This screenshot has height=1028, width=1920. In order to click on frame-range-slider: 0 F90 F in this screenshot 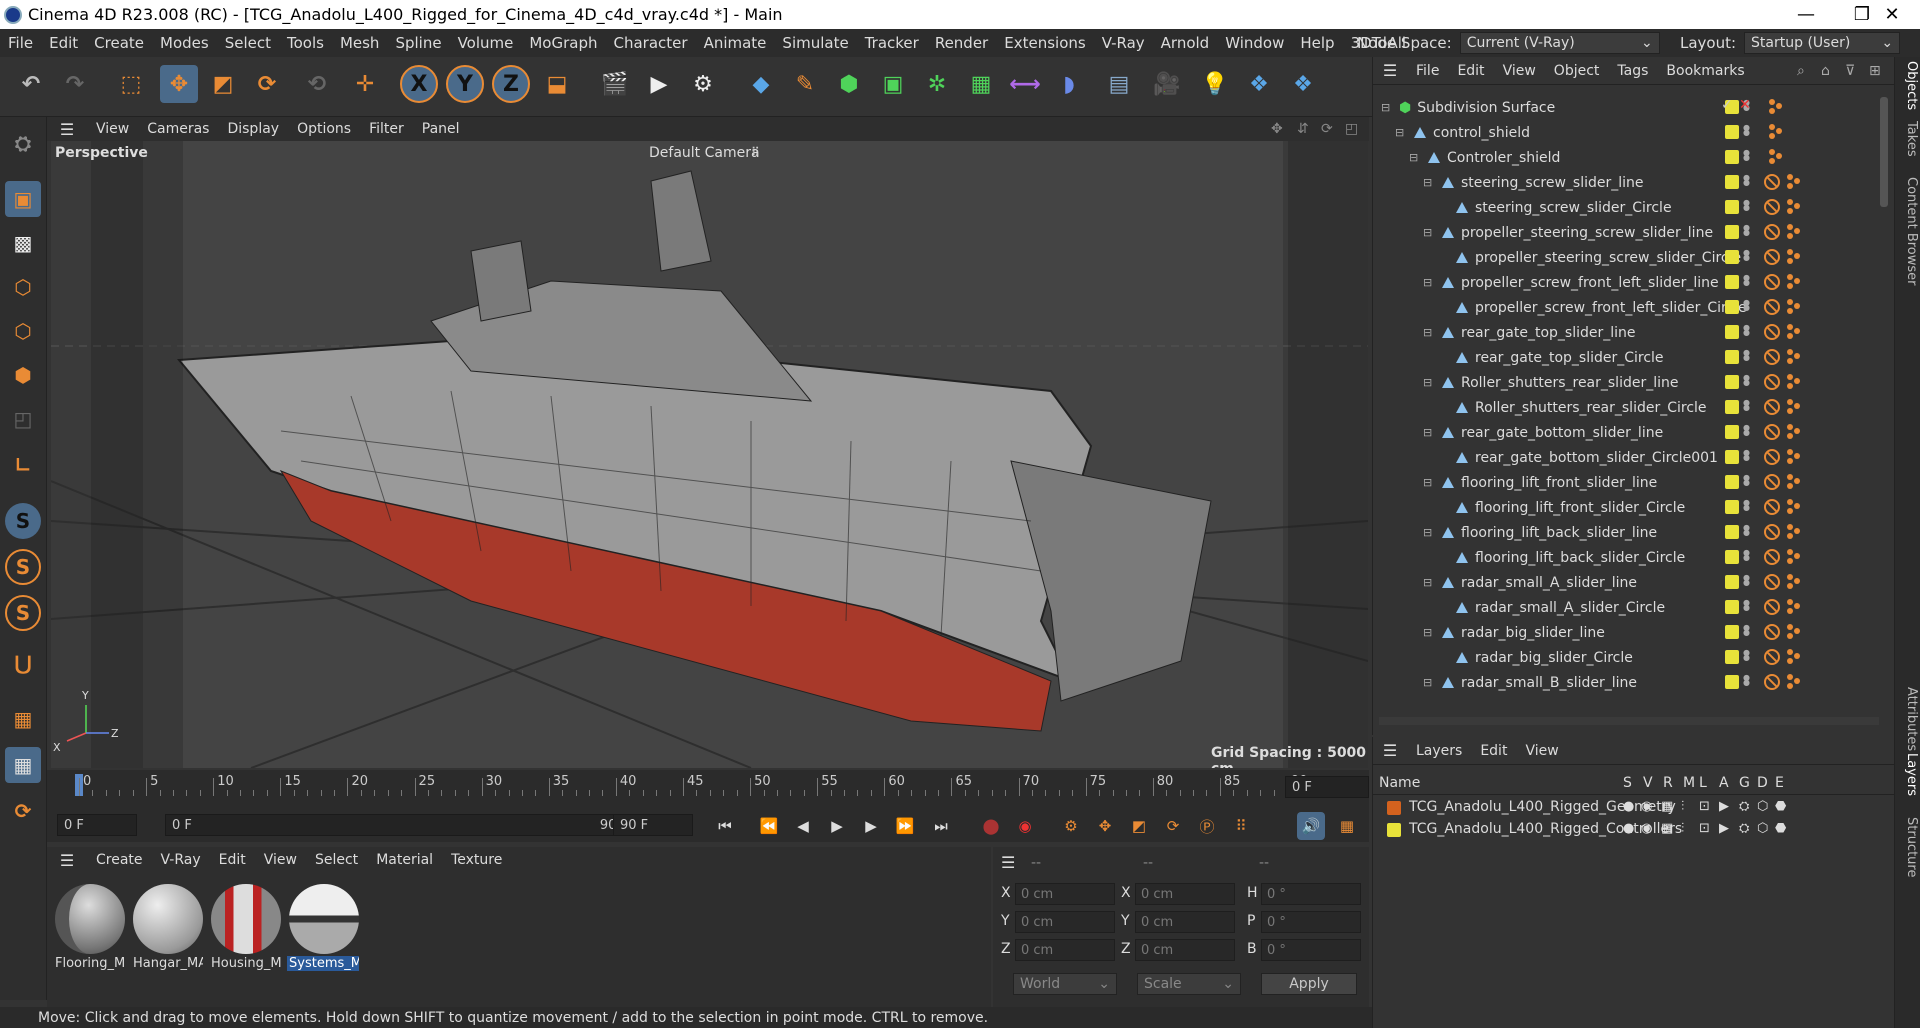, I will do `click(400, 825)`.